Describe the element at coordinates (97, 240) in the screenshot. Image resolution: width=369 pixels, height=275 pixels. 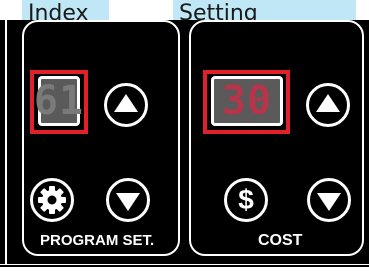
I see `program-set-label: PROGRAM SET.` at that location.